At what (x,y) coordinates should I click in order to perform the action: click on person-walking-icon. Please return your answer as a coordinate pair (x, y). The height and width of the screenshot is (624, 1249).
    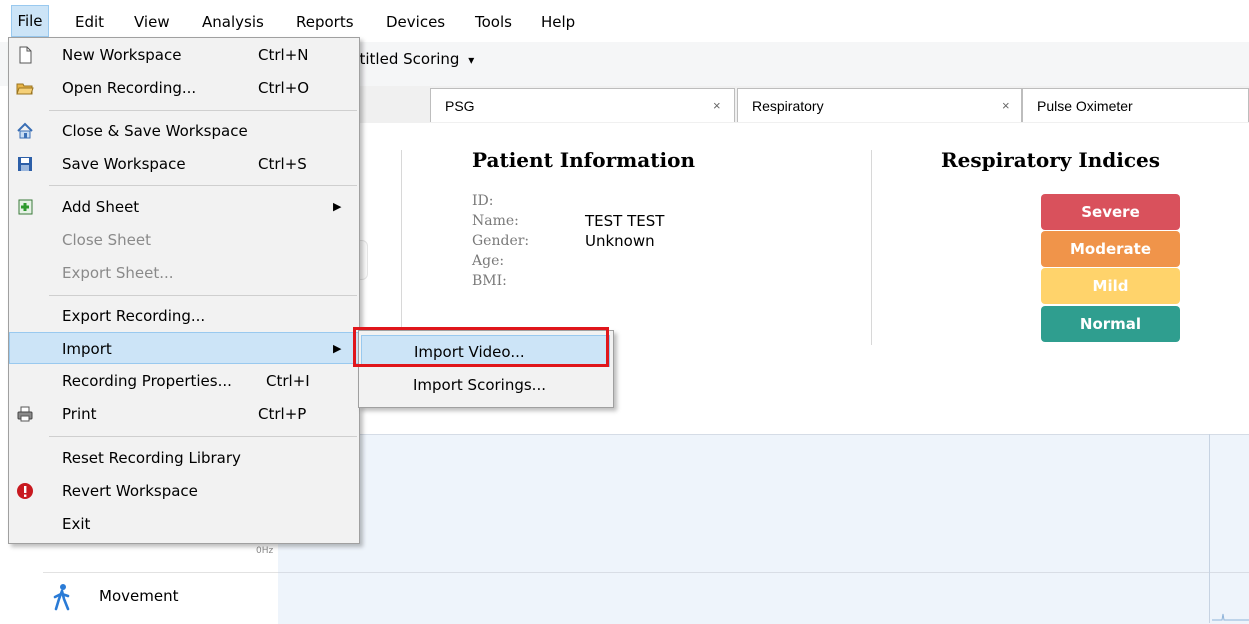
    Looking at the image, I should click on (61, 597).